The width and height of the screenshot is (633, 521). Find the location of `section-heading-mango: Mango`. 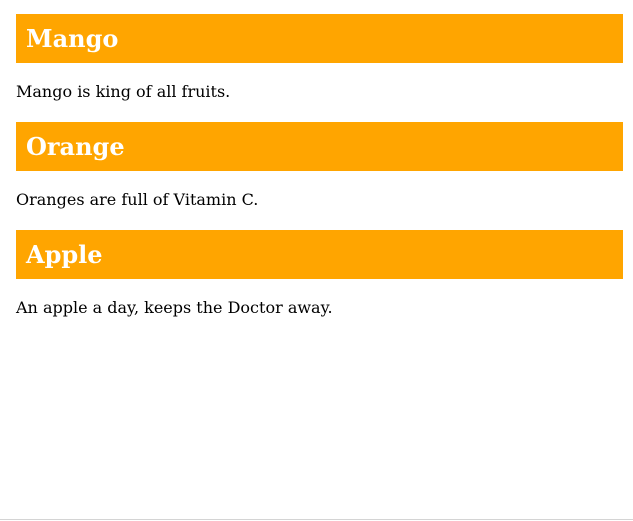

section-heading-mango: Mango is located at coordinates (319, 38).